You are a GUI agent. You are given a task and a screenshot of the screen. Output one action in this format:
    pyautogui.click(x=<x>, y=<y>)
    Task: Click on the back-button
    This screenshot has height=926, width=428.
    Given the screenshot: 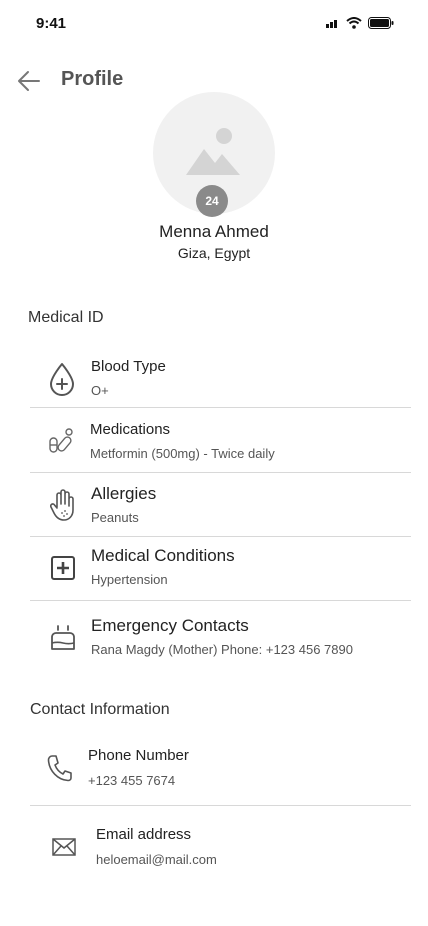 What is the action you would take?
    pyautogui.click(x=29, y=81)
    